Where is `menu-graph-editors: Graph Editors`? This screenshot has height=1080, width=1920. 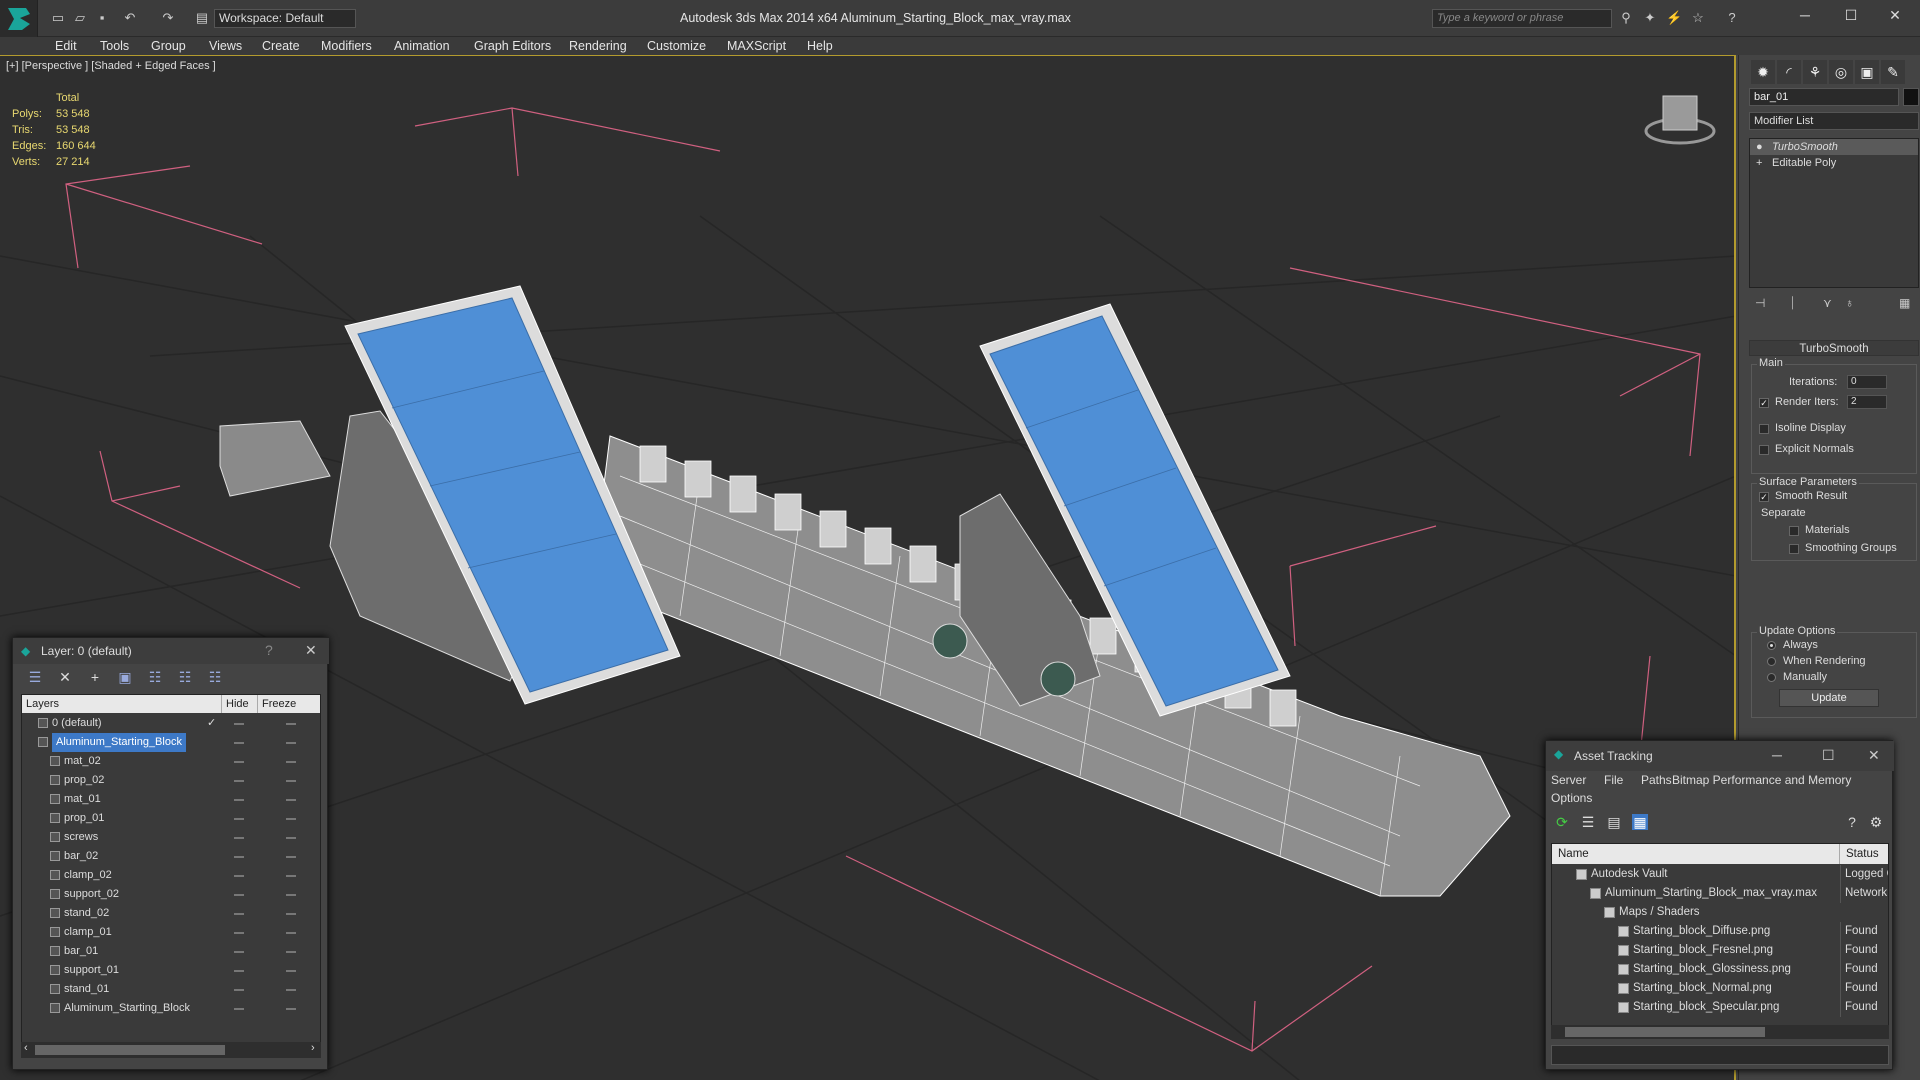
menu-graph-editors: Graph Editors is located at coordinates (512, 46).